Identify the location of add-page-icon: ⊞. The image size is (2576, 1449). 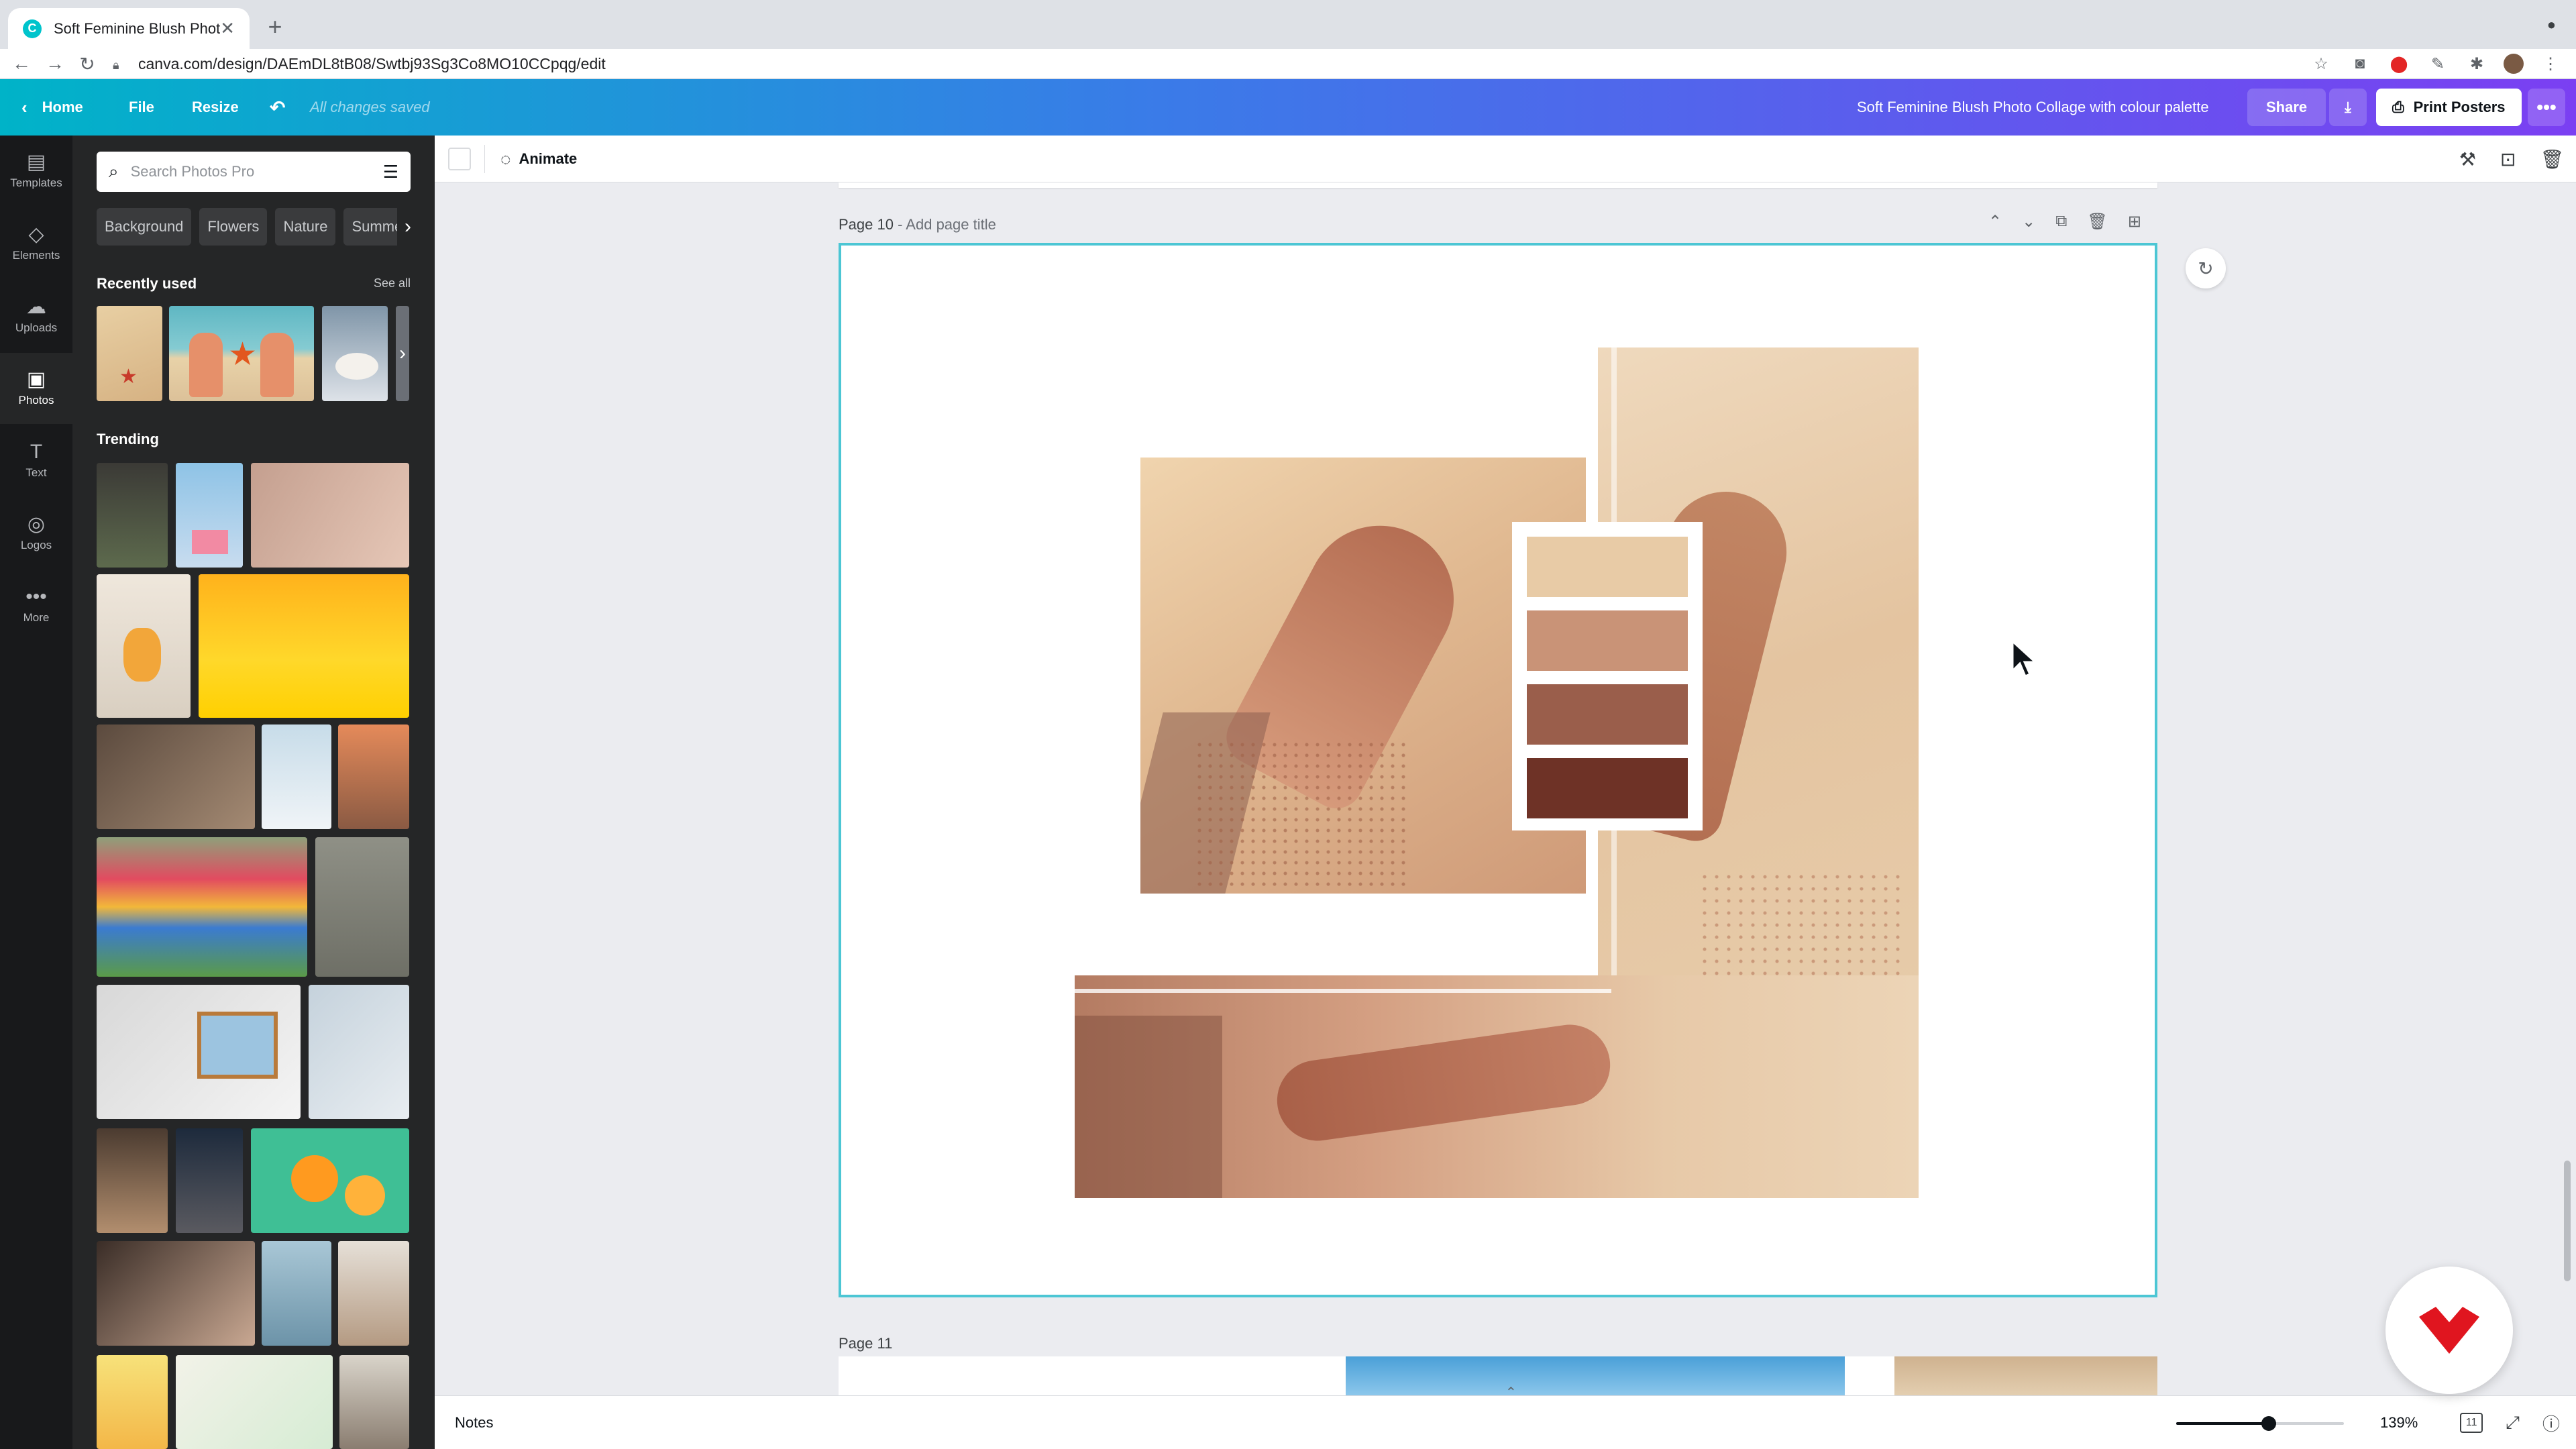
(2134, 221).